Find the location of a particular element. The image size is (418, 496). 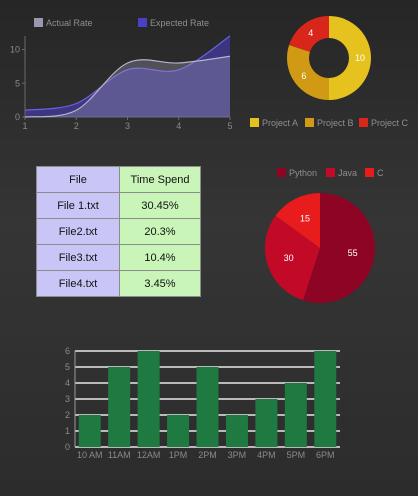

x-tick-label: 5 is located at coordinates (229, 126).